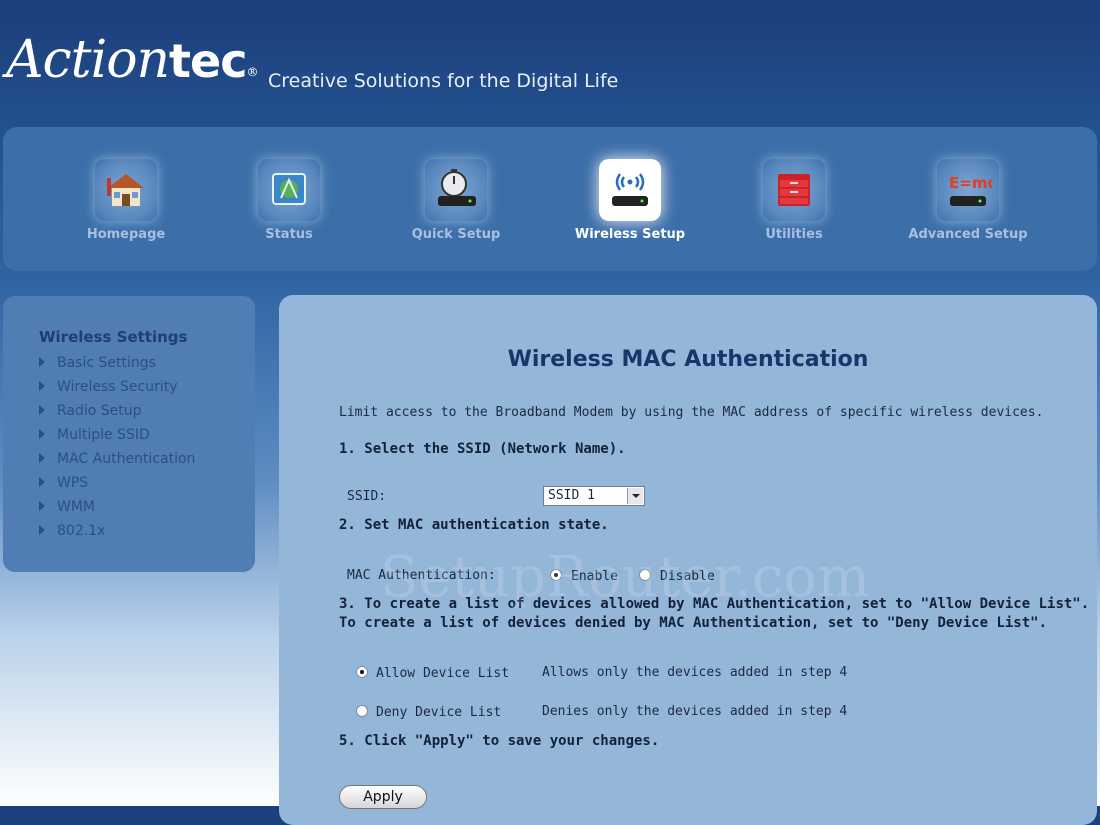 This screenshot has width=1100, height=825. What do you see at coordinates (132, 60) in the screenshot?
I see `actiontec-logo: Actiontec®` at bounding box center [132, 60].